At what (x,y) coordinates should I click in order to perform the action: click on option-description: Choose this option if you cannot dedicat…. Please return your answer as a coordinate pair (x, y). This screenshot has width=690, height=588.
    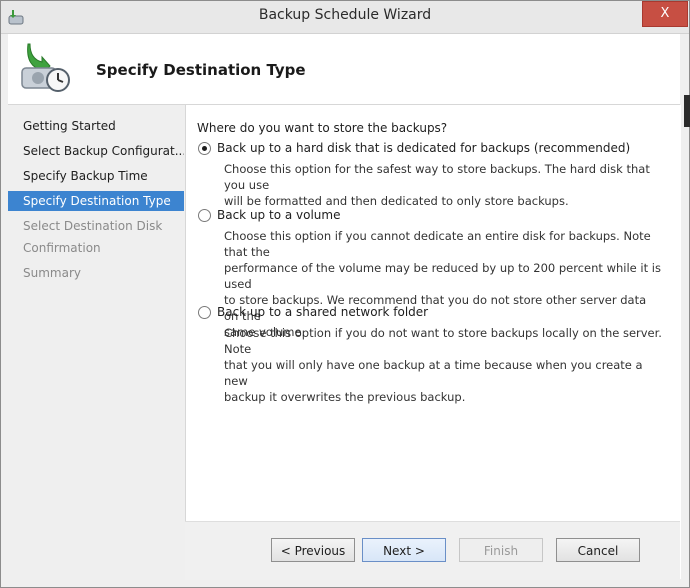
    Looking at the image, I should click on (444, 284).